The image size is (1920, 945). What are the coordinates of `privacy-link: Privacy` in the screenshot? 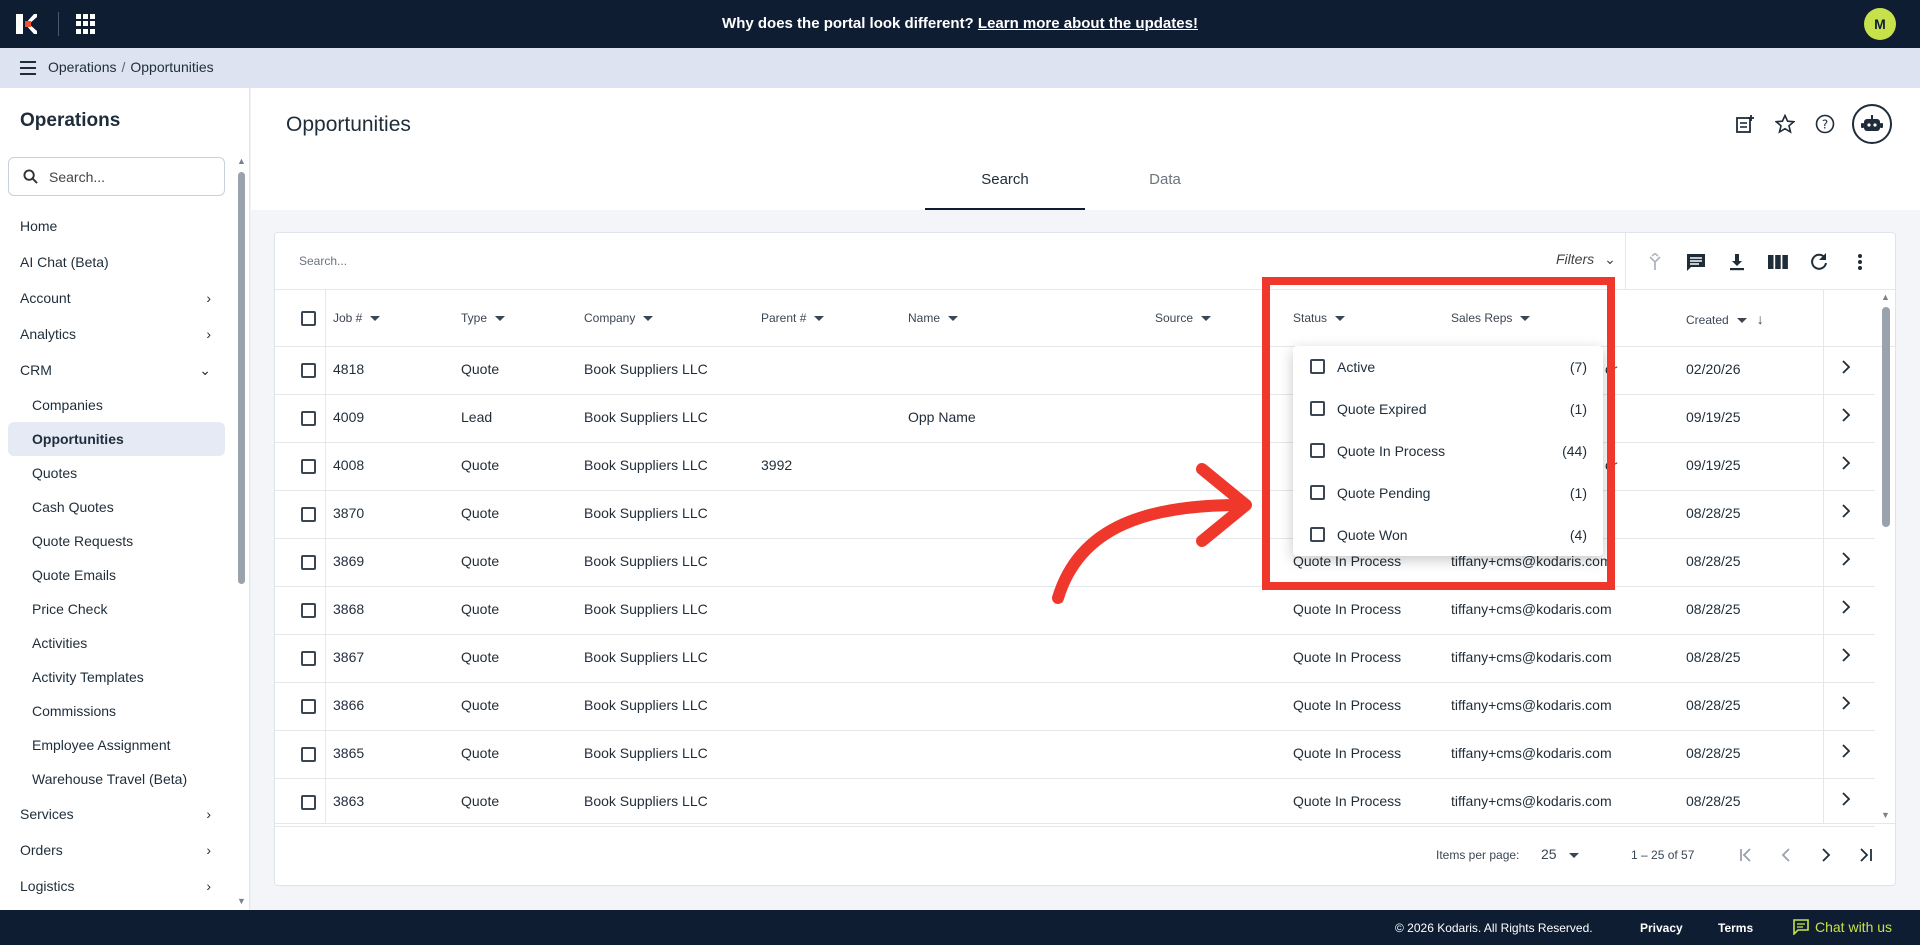 It's located at (1661, 928).